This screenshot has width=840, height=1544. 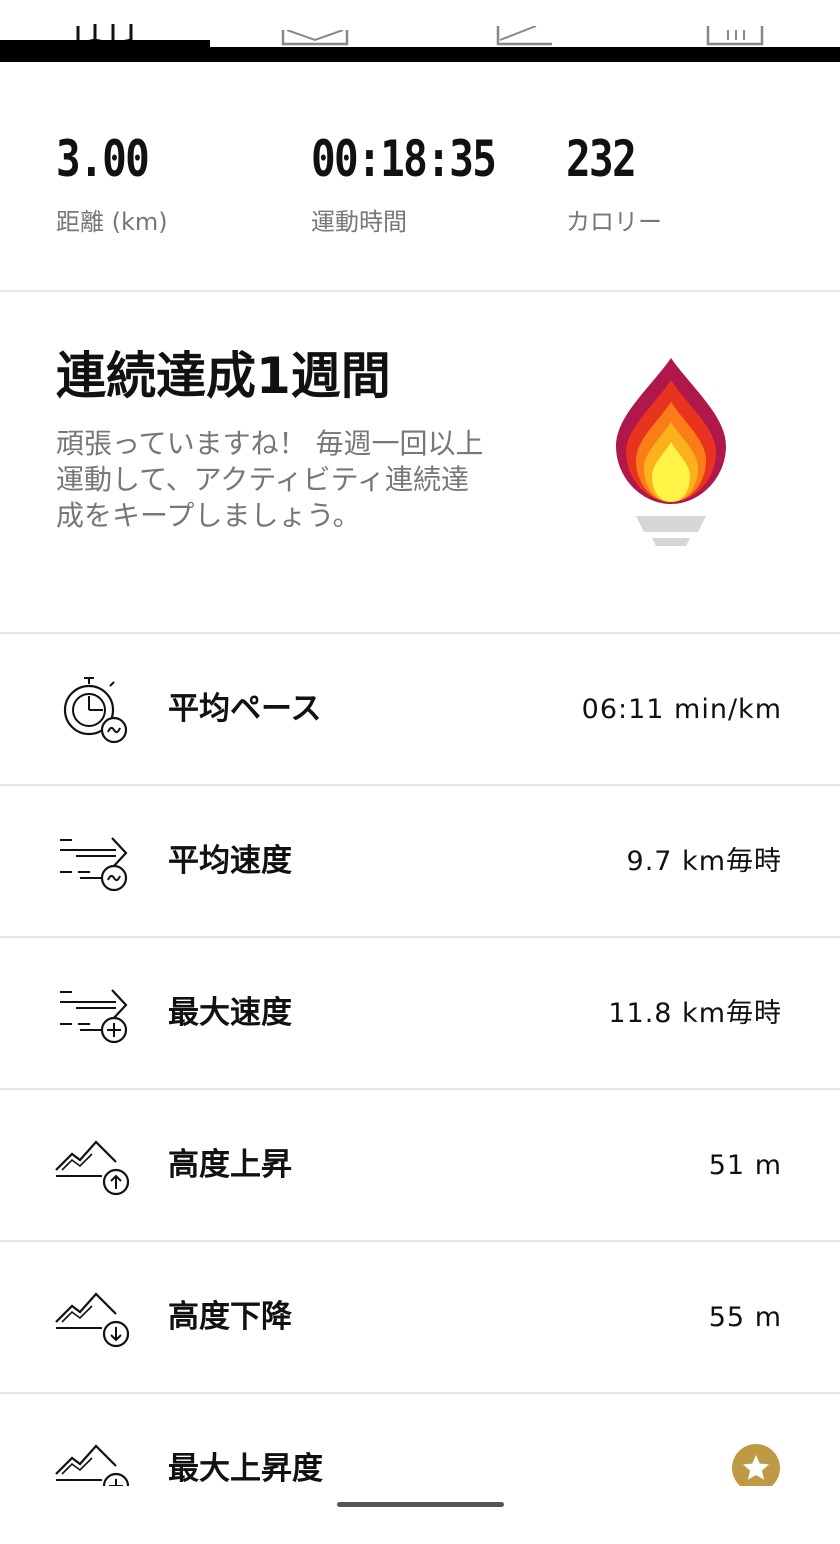 I want to click on metric-value: 51 m, so click(x=745, y=1165).